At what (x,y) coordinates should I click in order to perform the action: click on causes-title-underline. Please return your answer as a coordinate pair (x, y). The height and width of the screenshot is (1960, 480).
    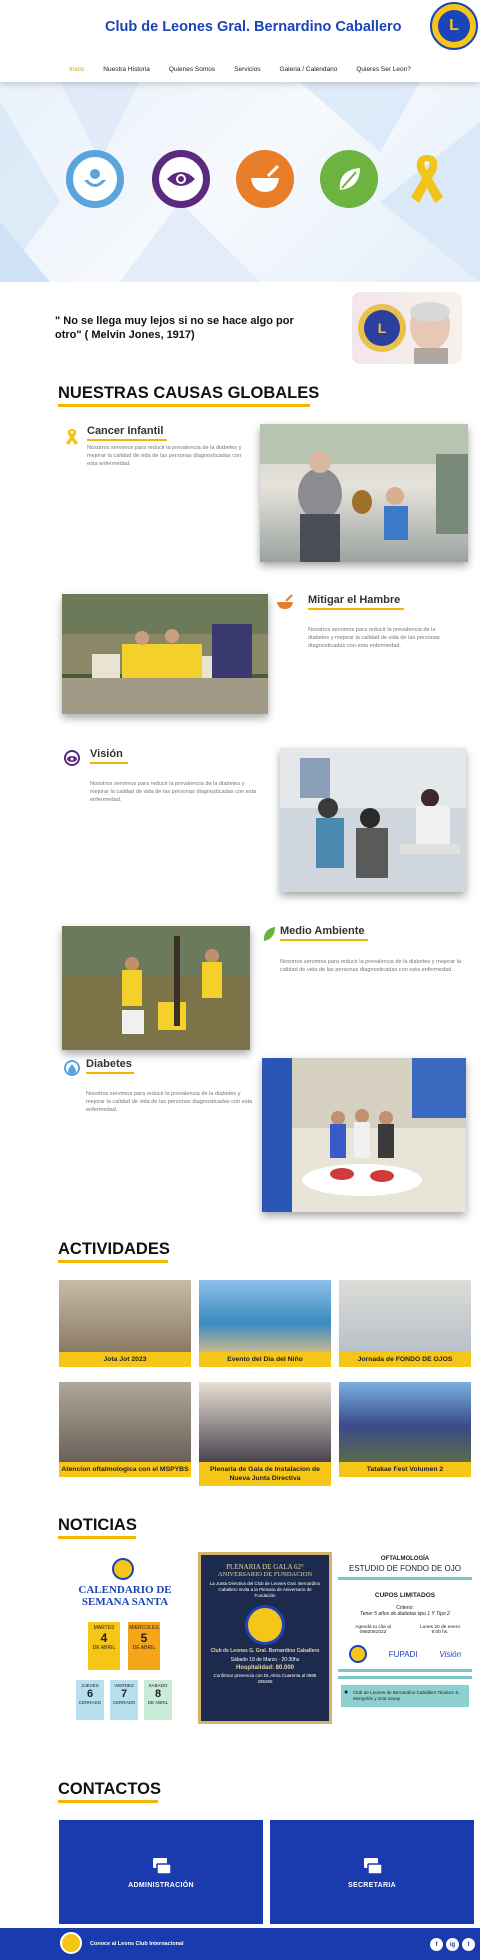
    Looking at the image, I should click on (184, 405).